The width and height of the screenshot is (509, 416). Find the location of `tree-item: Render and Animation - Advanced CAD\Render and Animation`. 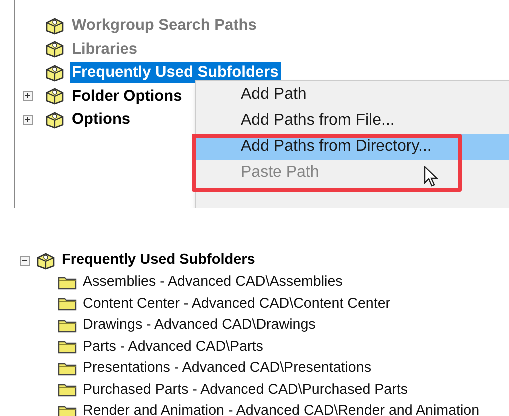

tree-item: Render and Animation - Advanced CAD\Render and Animation is located at coordinates (281, 408).